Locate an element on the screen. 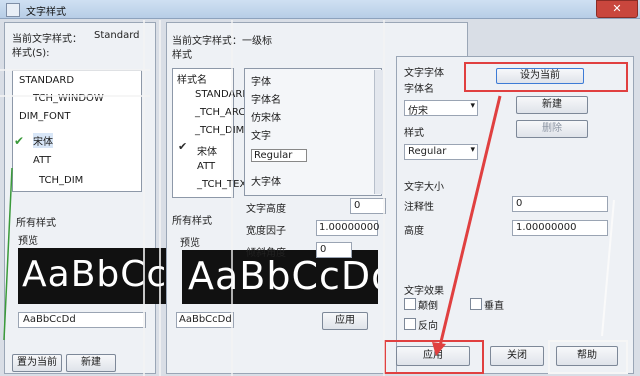 This screenshot has height=376, width=640. white-arrow-line is located at coordinates (608, 268).